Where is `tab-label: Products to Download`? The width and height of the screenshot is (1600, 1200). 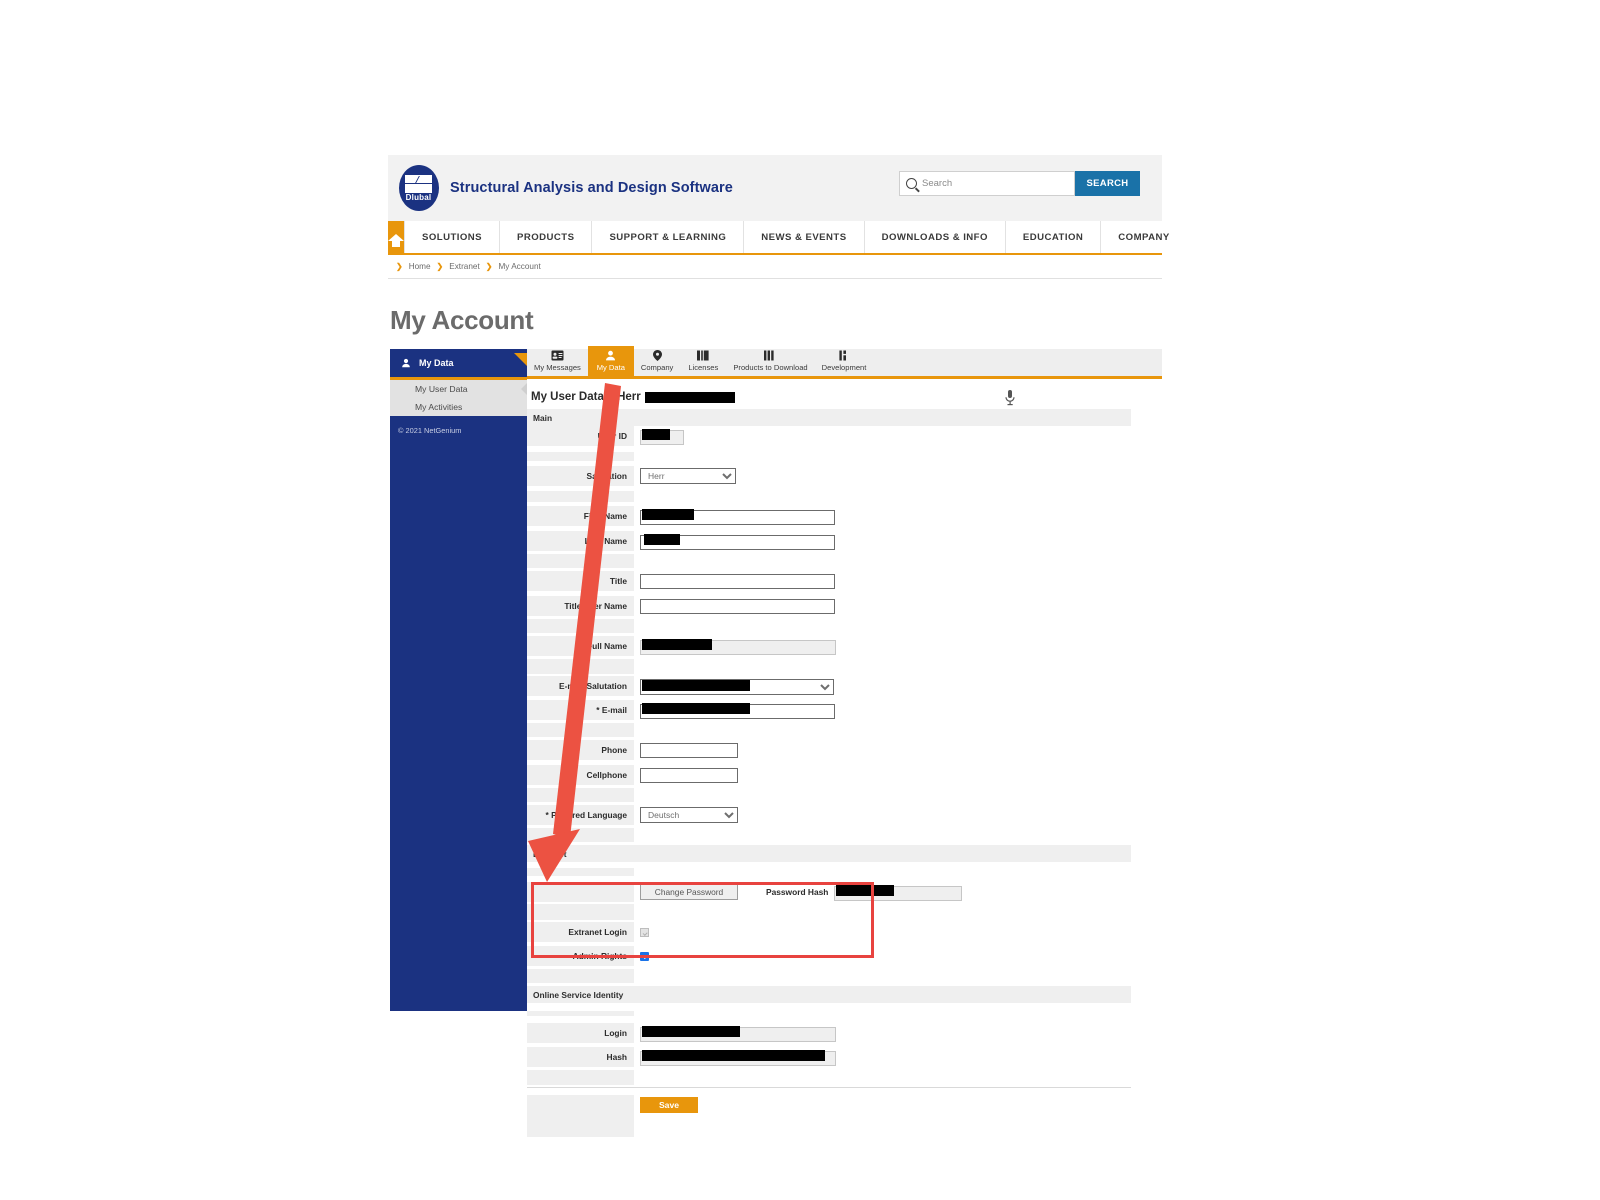 tab-label: Products to Download is located at coordinates (770, 367).